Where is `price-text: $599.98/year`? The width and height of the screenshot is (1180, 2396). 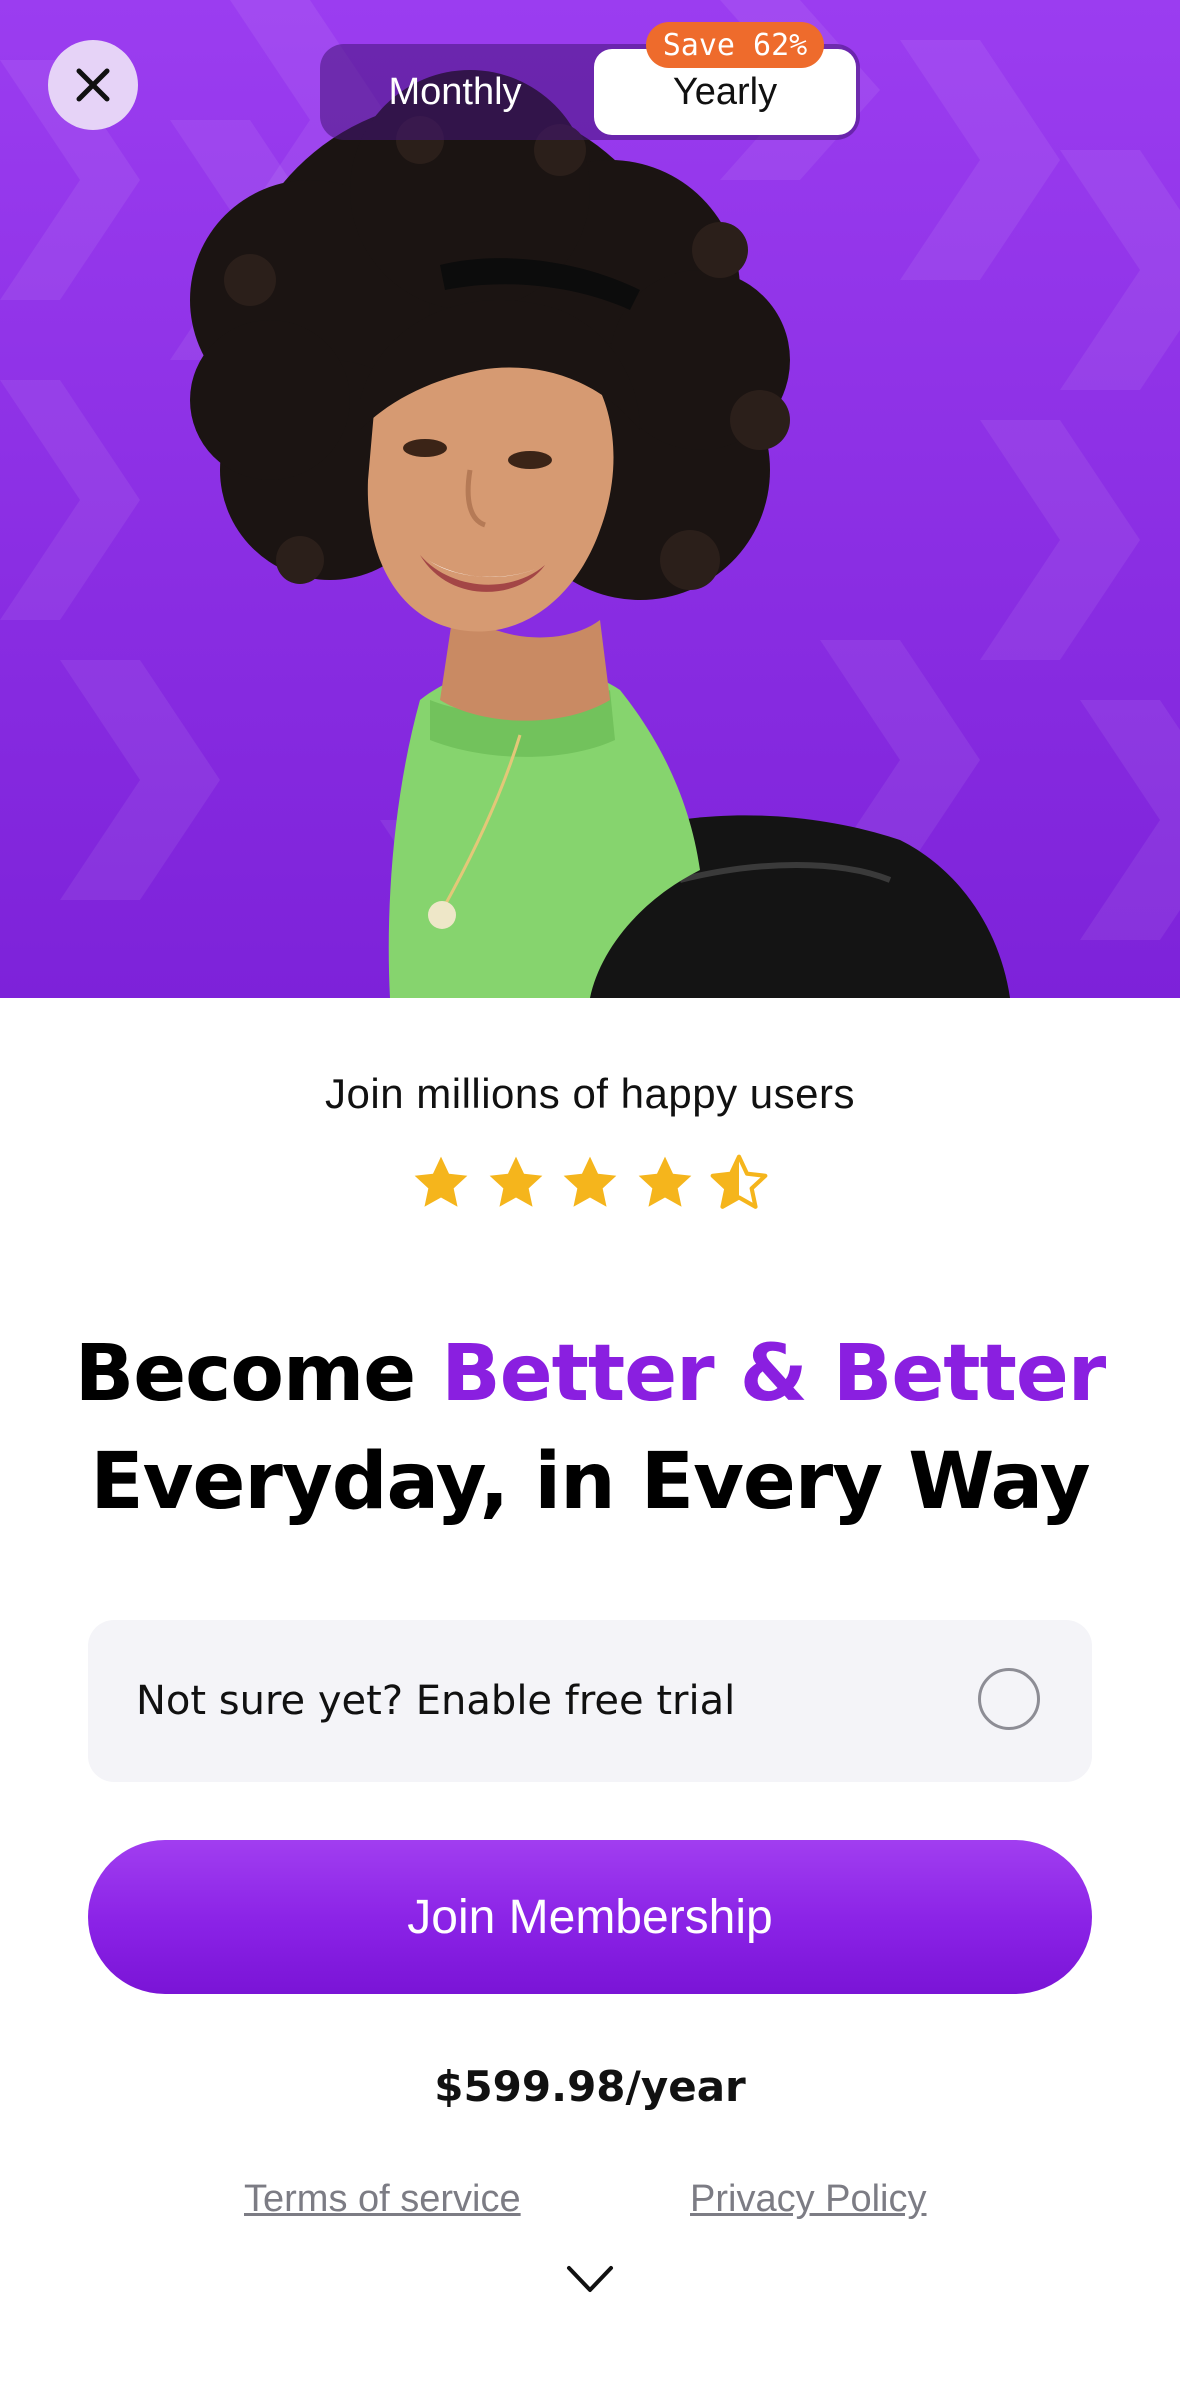 price-text: $599.98/year is located at coordinates (590, 2086).